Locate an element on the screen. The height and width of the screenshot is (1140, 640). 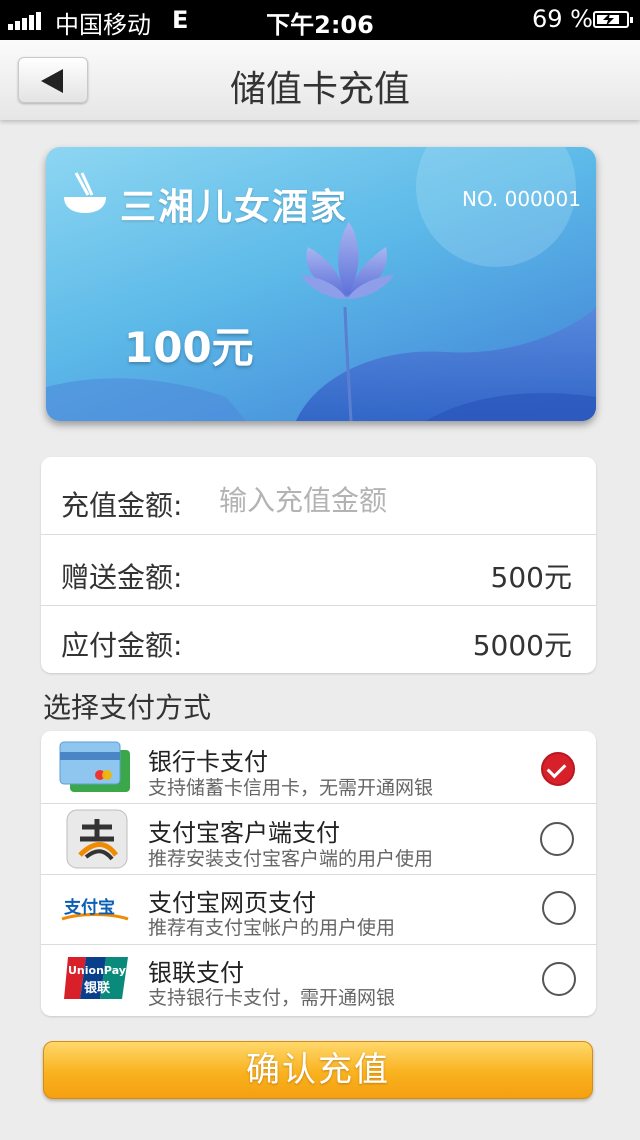
payment-option-subtitle: 支持储蓄卡信用卡，无需开通网银 is located at coordinates (291, 788).